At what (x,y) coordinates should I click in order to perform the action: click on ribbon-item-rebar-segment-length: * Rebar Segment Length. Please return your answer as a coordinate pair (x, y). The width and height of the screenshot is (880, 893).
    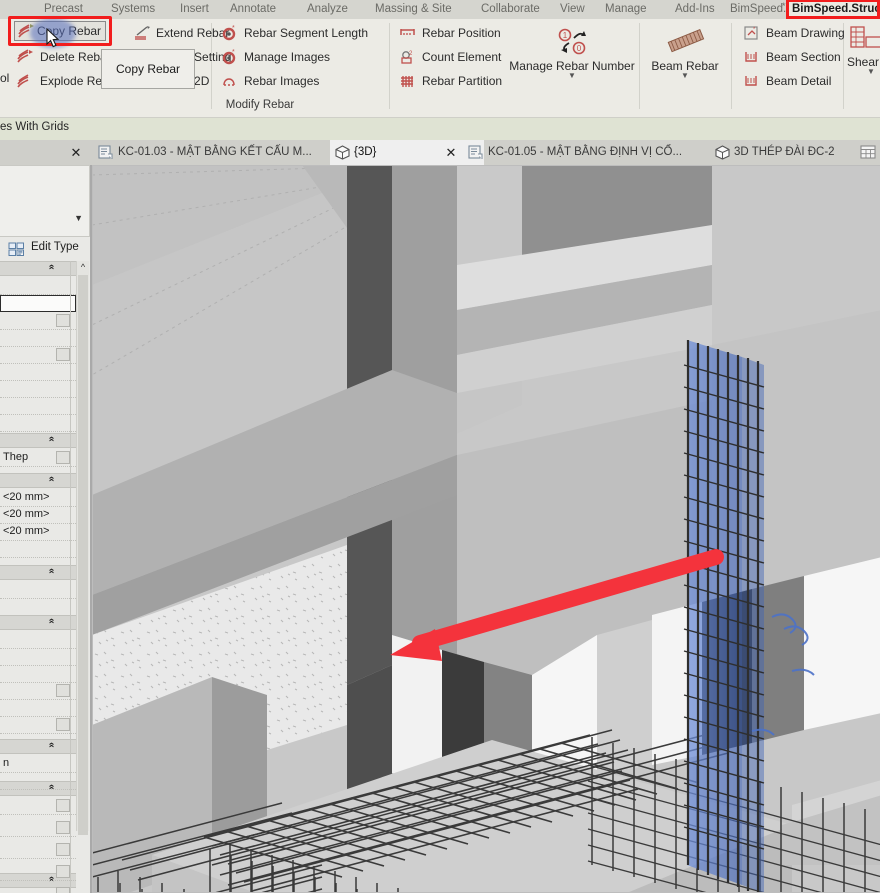
    Looking at the image, I should click on (293, 33).